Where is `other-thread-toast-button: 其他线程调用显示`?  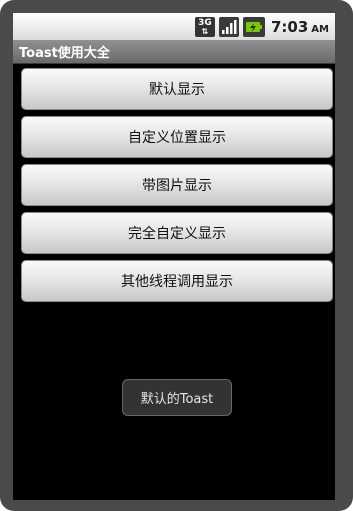 other-thread-toast-button: 其他线程调用显示 is located at coordinates (177, 281).